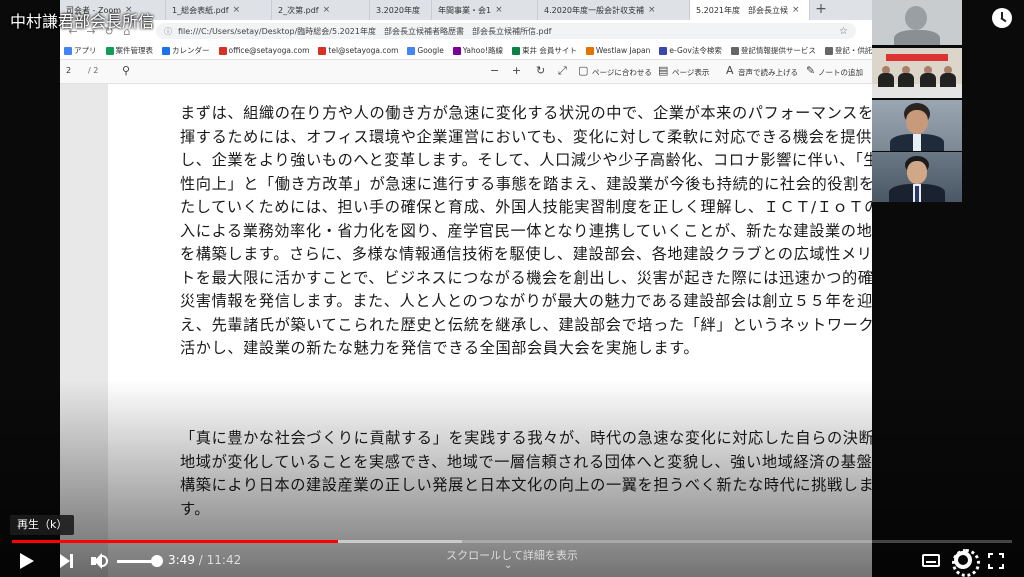 This screenshot has height=577, width=1024. I want to click on browser-tab-active: 5.2021年度 部会長立候 ×, so click(750, 10).